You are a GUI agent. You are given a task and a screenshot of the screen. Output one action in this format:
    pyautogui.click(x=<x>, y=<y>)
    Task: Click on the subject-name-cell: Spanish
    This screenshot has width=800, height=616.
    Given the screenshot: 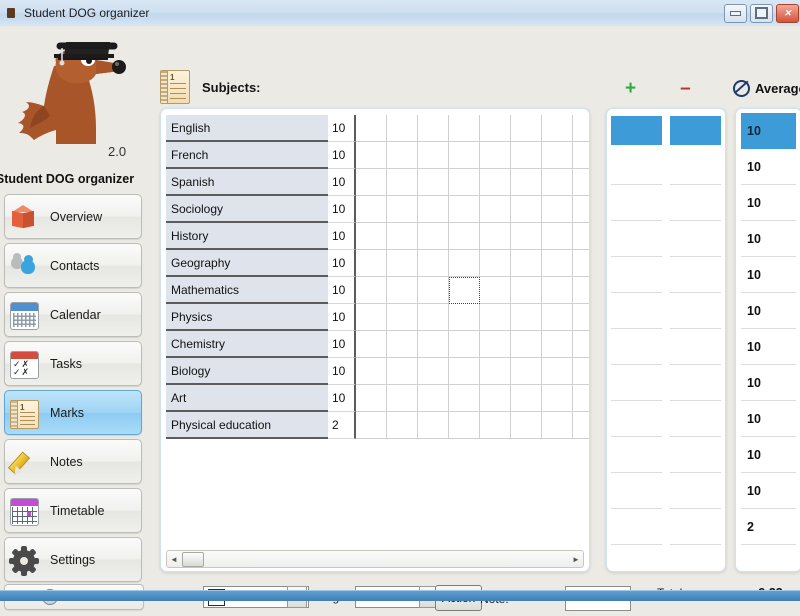 What is the action you would take?
    pyautogui.click(x=247, y=182)
    